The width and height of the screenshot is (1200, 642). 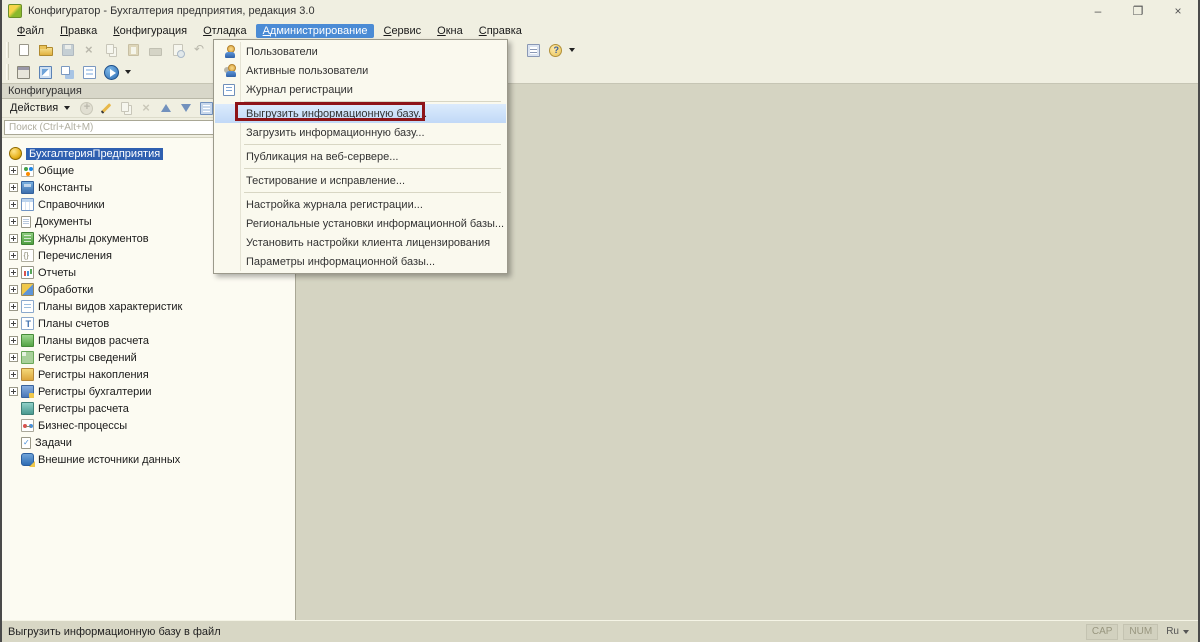 I want to click on help-button, so click(x=555, y=50).